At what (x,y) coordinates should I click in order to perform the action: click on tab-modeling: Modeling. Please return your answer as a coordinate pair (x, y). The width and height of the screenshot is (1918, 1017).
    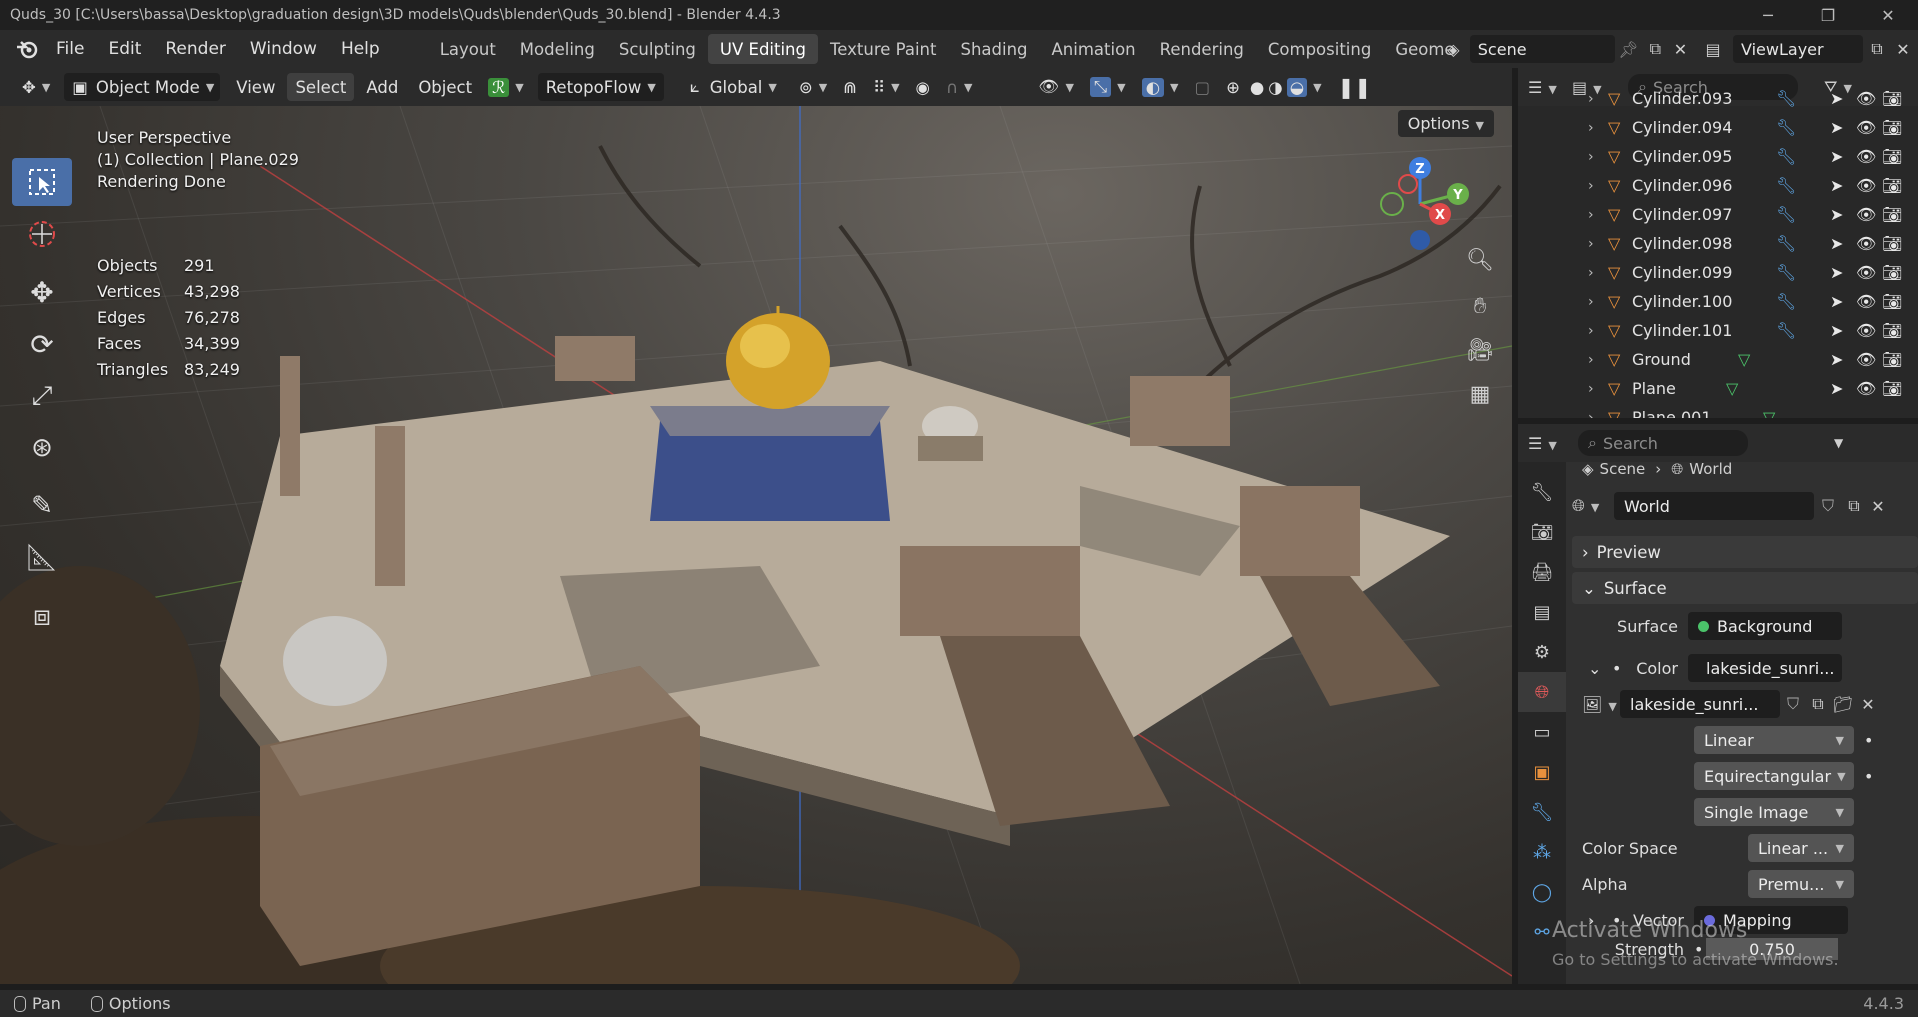
    Looking at the image, I should click on (557, 49).